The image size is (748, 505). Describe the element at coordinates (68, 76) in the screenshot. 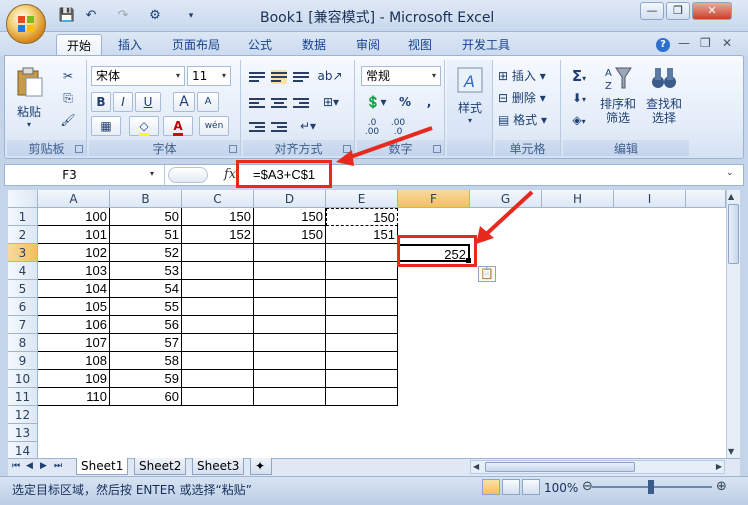

I see `cut-icon: ✂` at that location.